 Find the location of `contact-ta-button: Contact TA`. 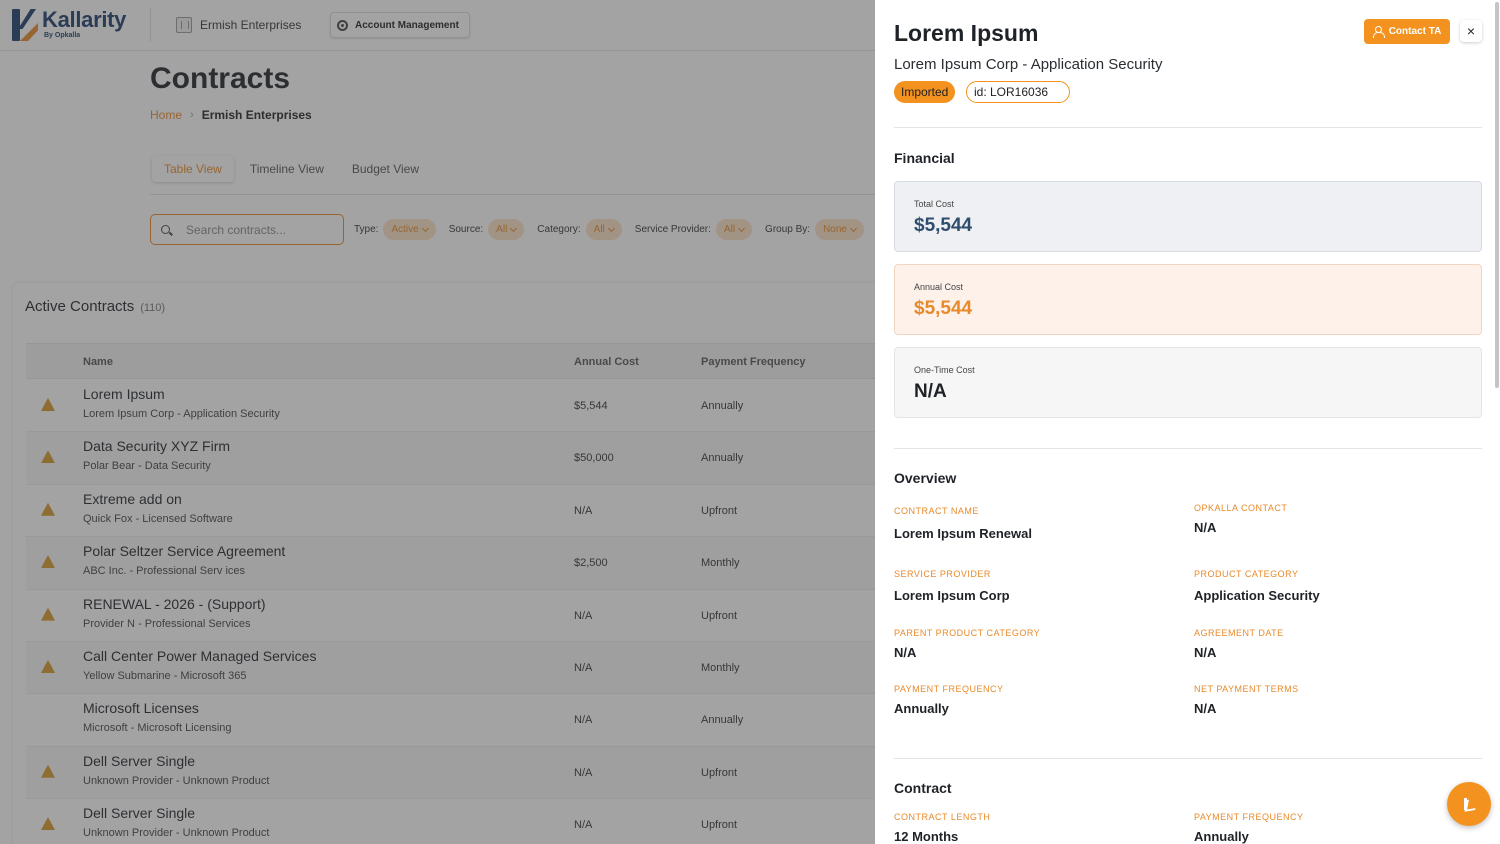

contact-ta-button: Contact TA is located at coordinates (1407, 31).